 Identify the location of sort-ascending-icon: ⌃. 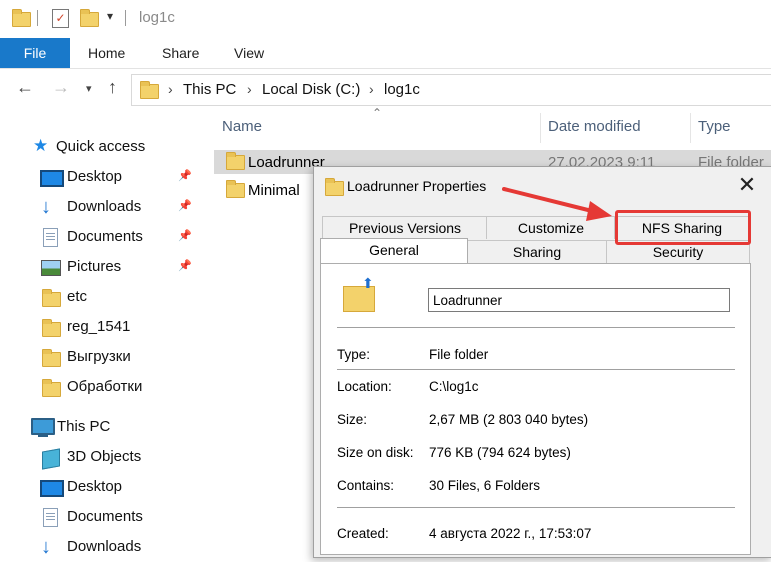
(377, 113).